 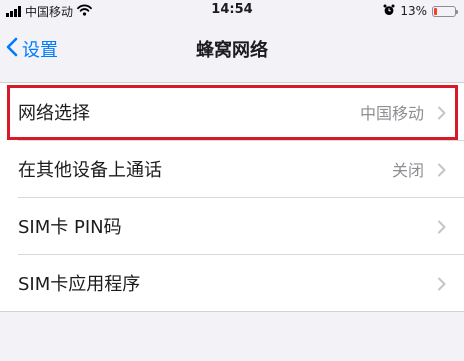 What do you see at coordinates (391, 113) in the screenshot?
I see `row-detail: 中国移动` at bounding box center [391, 113].